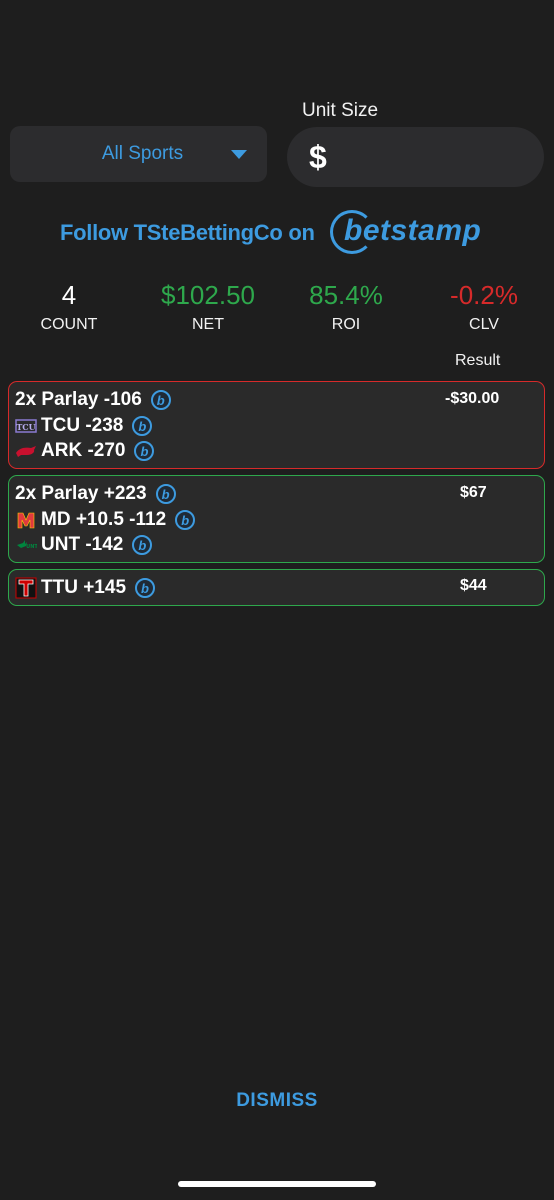  What do you see at coordinates (187, 233) in the screenshot?
I see `follow-link: Follow TSteBettingCo on` at bounding box center [187, 233].